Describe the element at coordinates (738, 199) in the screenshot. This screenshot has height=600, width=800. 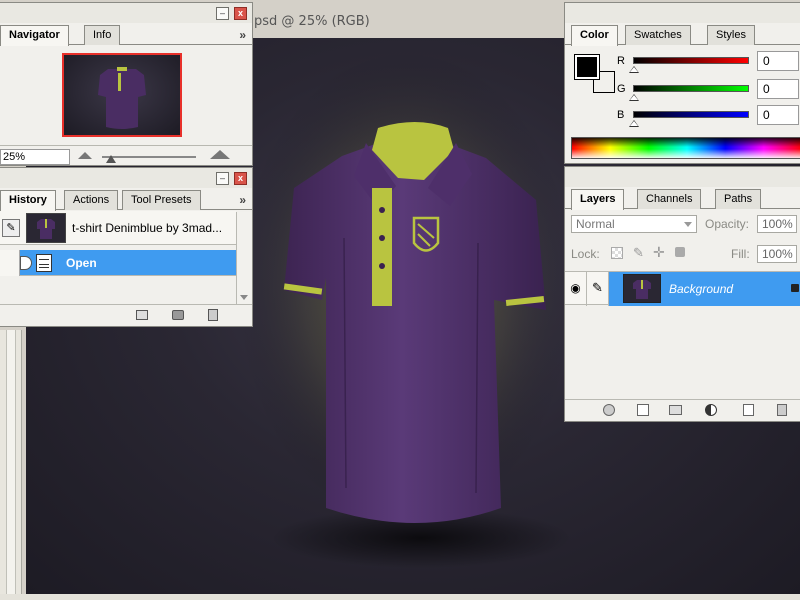
I see `tab-paths: Paths` at that location.